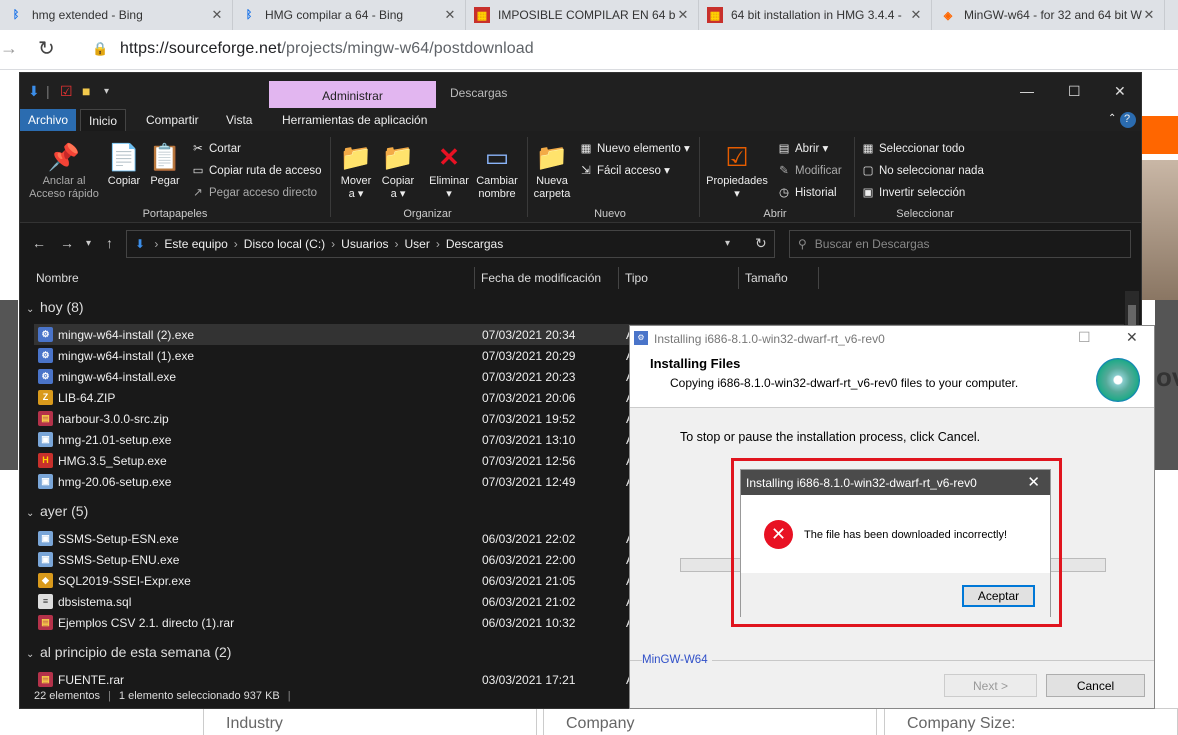  What do you see at coordinates (960, 244) in the screenshot?
I see `search-input: ⚲ Buscar en Descargas` at bounding box center [960, 244].